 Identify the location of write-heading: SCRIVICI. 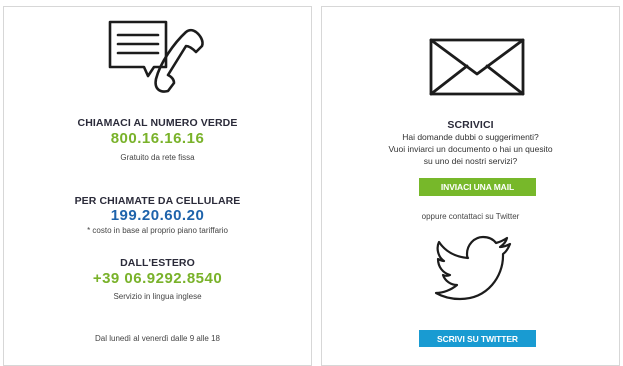
(470, 125).